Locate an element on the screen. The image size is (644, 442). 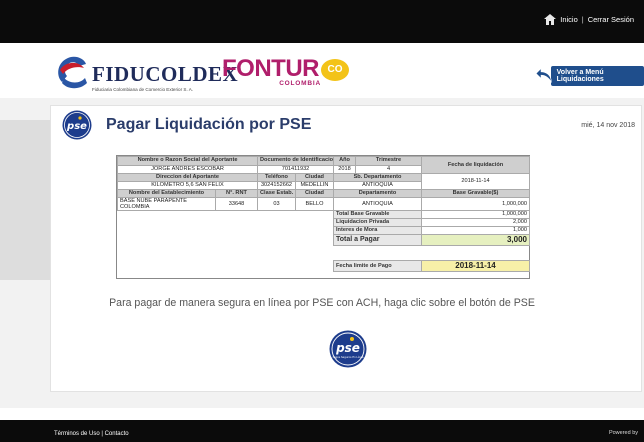
svg-text: pse is located at coordinates (76, 126).